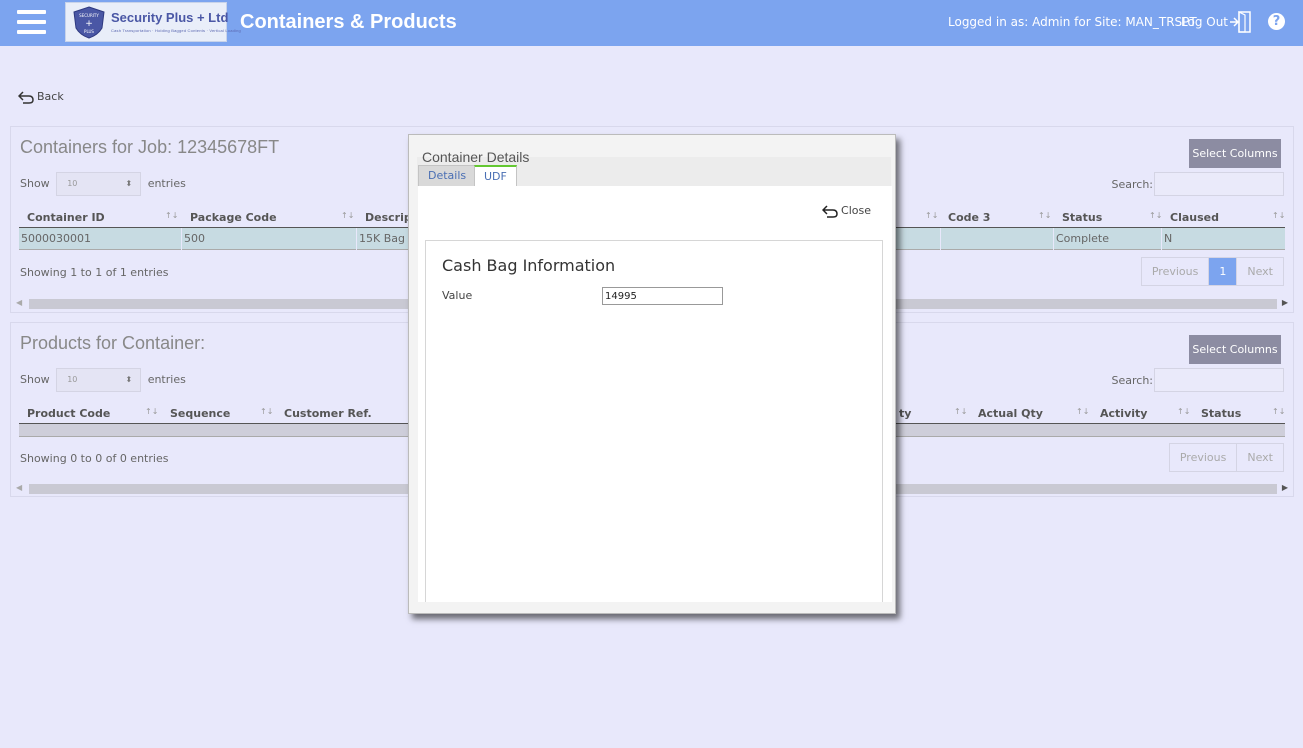 This screenshot has width=1303, height=748. I want to click on svg-text: PLUS, so click(89, 31).